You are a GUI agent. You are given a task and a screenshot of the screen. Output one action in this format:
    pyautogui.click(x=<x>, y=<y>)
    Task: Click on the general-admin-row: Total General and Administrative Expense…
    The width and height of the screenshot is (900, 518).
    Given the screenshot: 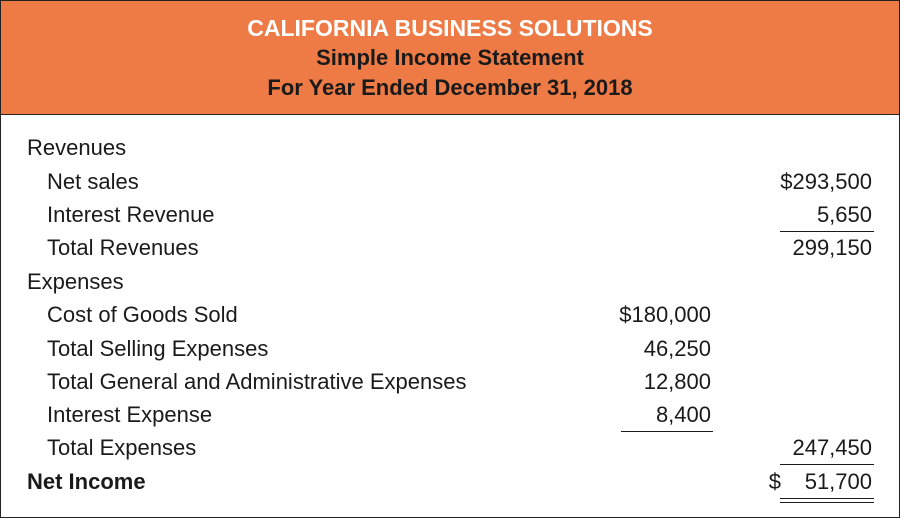 What is the action you would take?
    pyautogui.click(x=450, y=381)
    